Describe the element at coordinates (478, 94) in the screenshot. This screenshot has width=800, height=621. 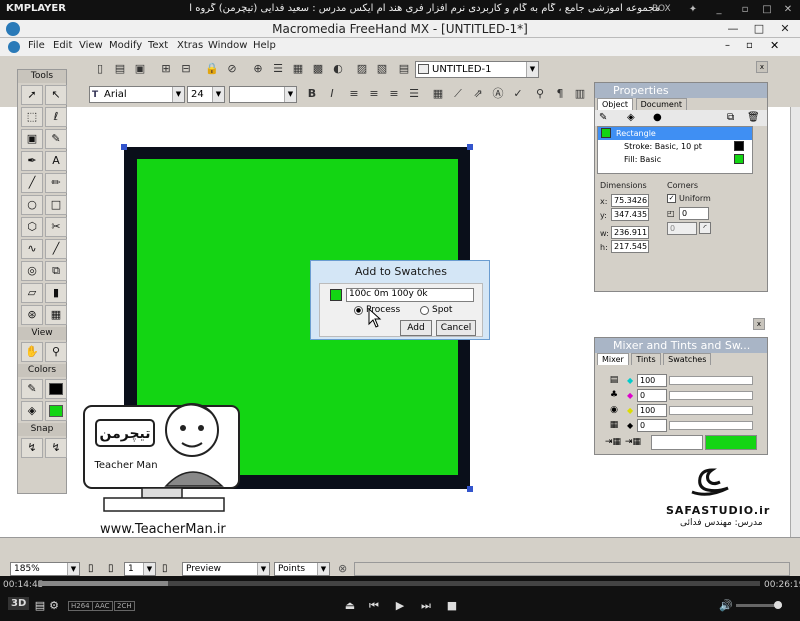
I see `text-link-icon: ⇗` at that location.